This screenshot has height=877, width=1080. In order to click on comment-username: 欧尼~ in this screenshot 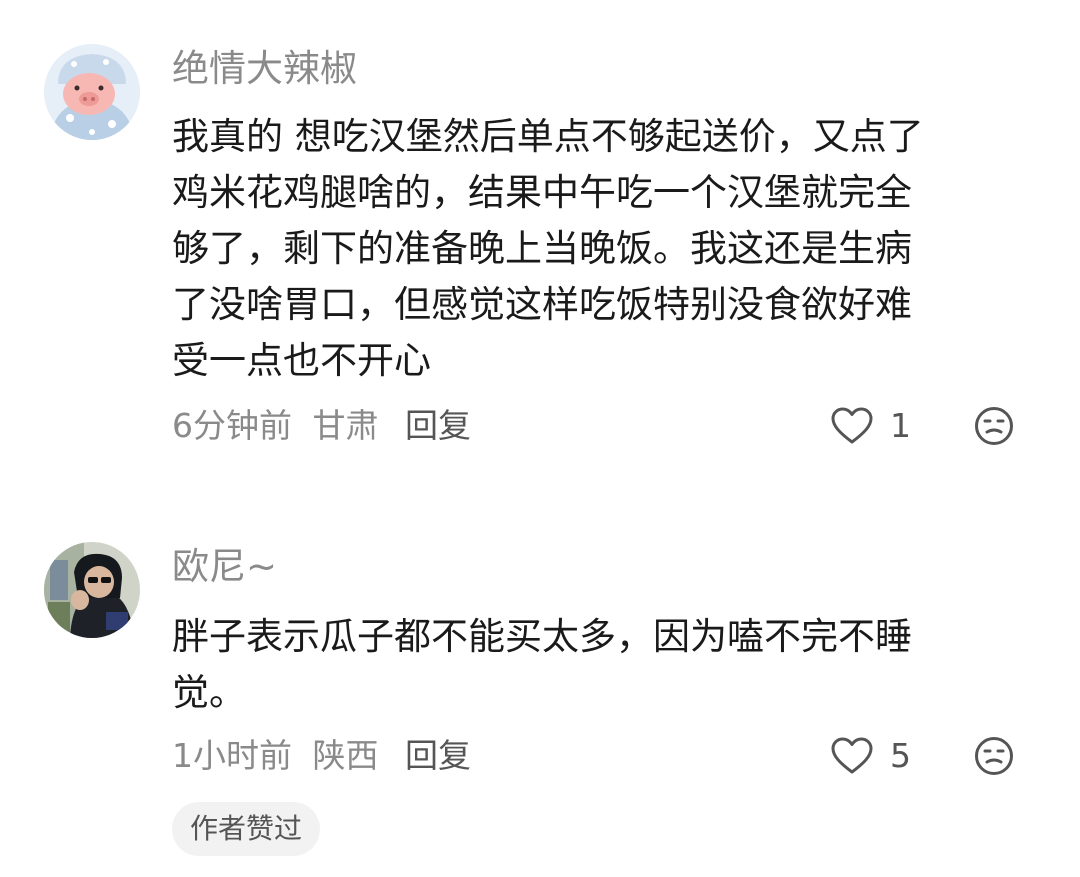, I will do `click(224, 567)`.